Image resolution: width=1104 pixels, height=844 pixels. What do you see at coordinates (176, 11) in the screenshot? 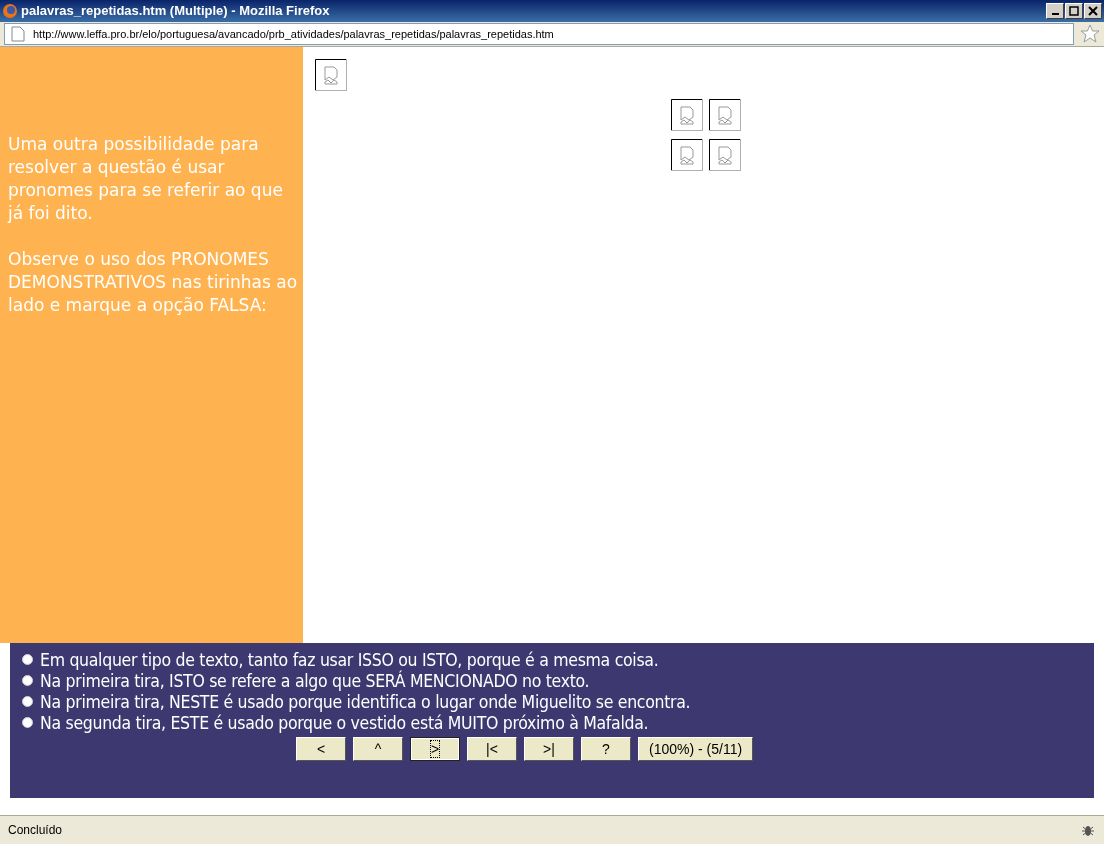
I see `window-title: palavras_repetidas.htm (Multiple) - Mozilla Firefox` at bounding box center [176, 11].